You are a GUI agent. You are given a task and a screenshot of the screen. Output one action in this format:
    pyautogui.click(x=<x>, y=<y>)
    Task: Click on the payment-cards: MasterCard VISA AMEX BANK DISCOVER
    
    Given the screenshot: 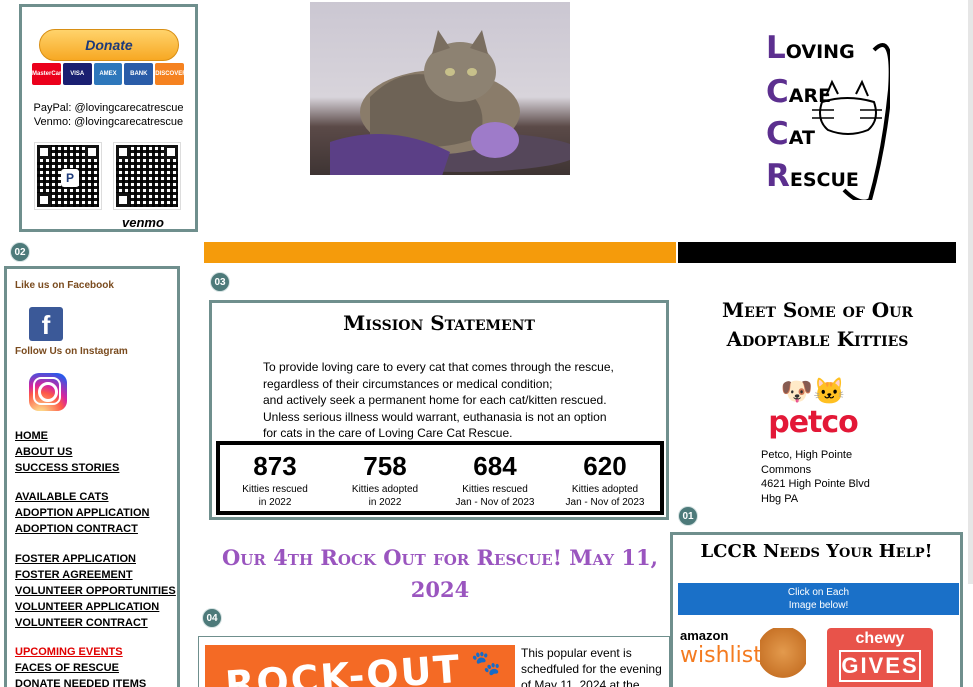 What is the action you would take?
    pyautogui.click(x=108, y=74)
    